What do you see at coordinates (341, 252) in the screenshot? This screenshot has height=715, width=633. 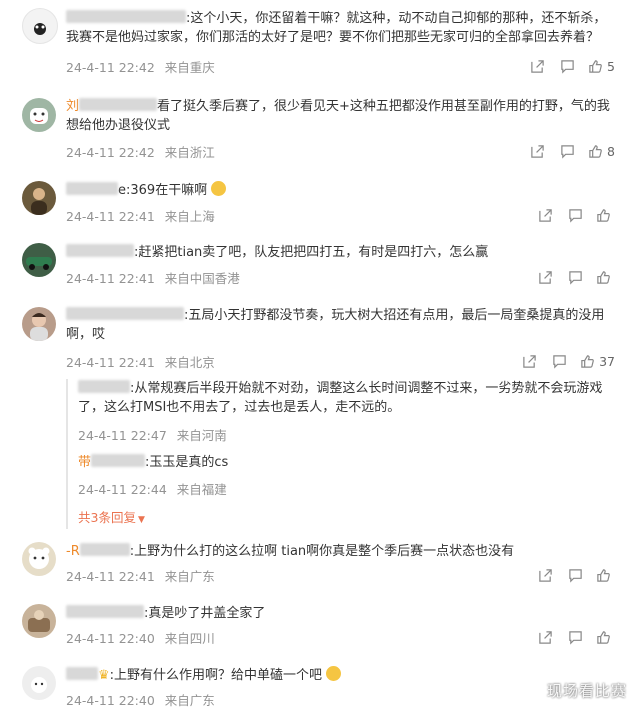 I see `comment-text: :赶紧把tian卖了吧，队友把把四打五，有时是四打六，怎么赢` at bounding box center [341, 252].